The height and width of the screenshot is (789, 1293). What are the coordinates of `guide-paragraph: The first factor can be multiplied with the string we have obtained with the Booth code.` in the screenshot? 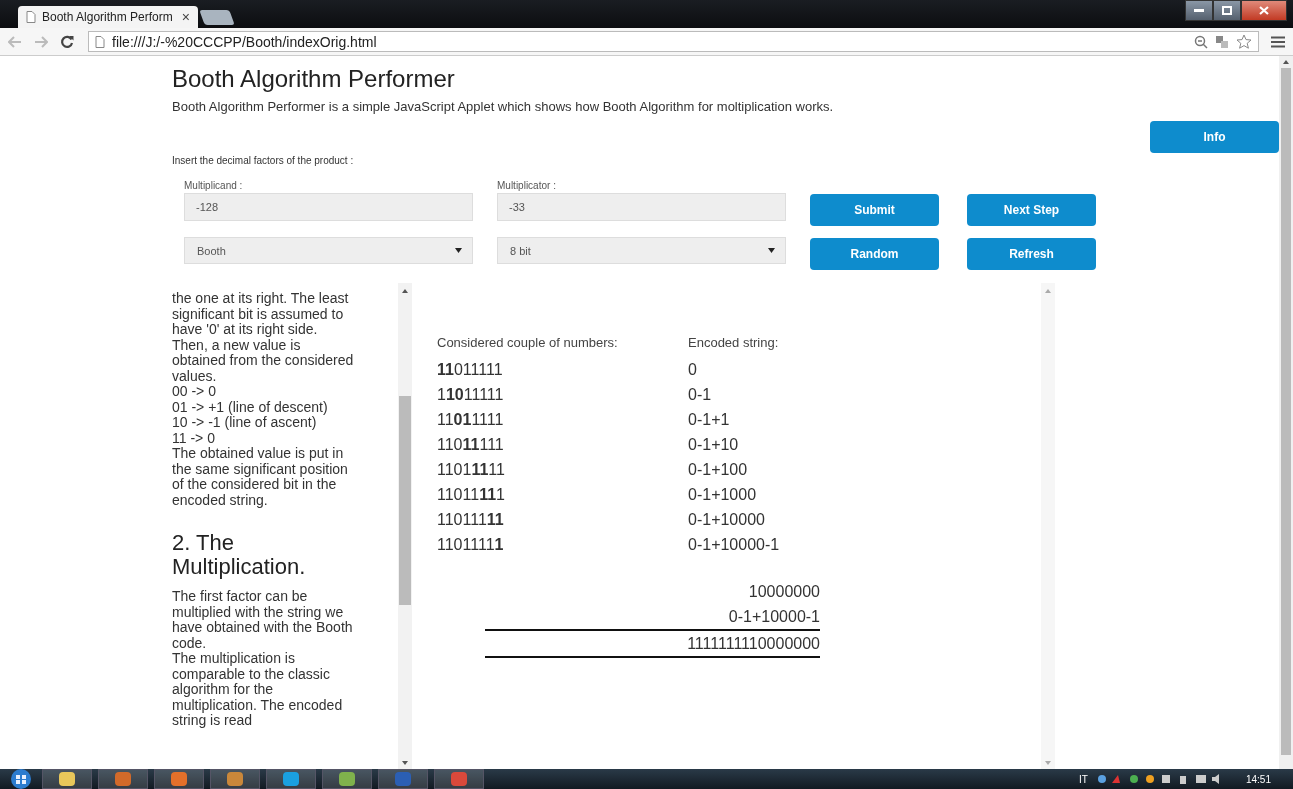 It's located at (263, 620).